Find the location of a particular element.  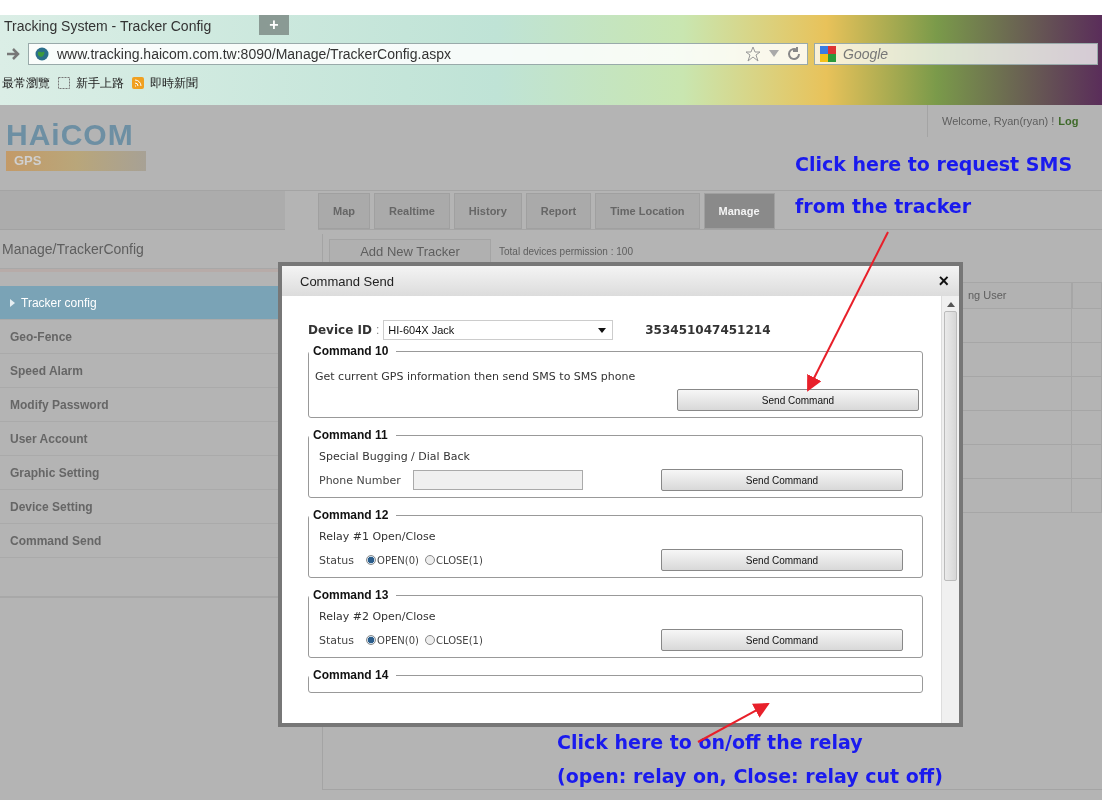

command-title: Command 11 is located at coordinates (350, 435).